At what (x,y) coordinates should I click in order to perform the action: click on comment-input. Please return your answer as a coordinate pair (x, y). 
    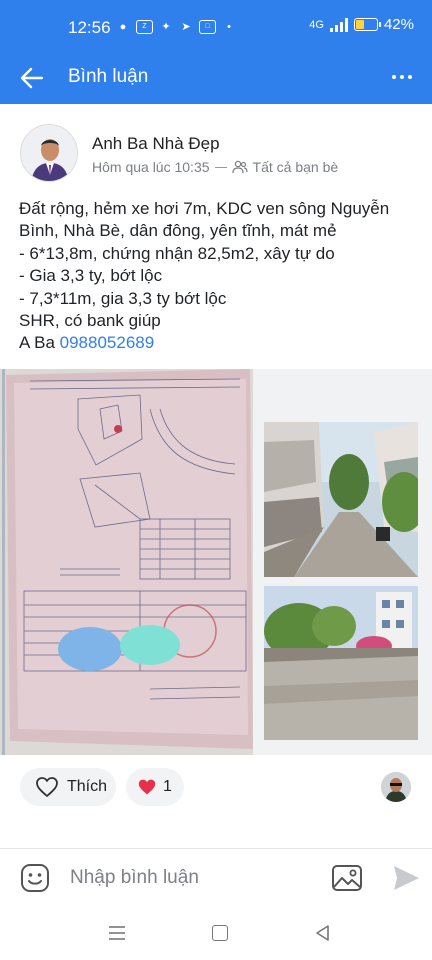
    Looking at the image, I should click on (190, 878).